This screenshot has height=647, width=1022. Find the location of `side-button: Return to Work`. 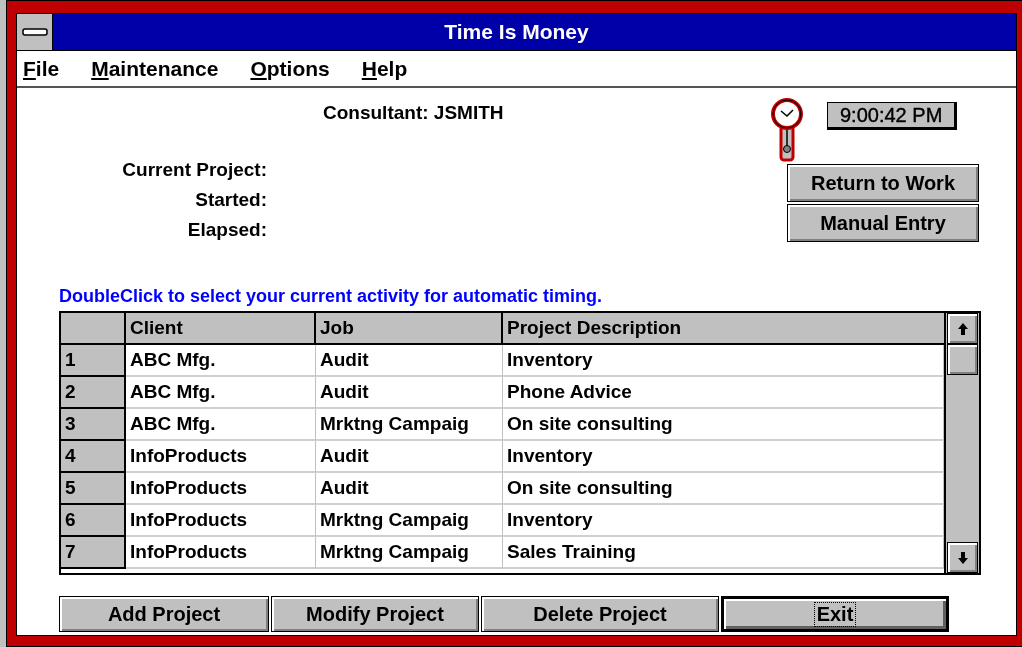

side-button: Return to Work is located at coordinates (883, 183).